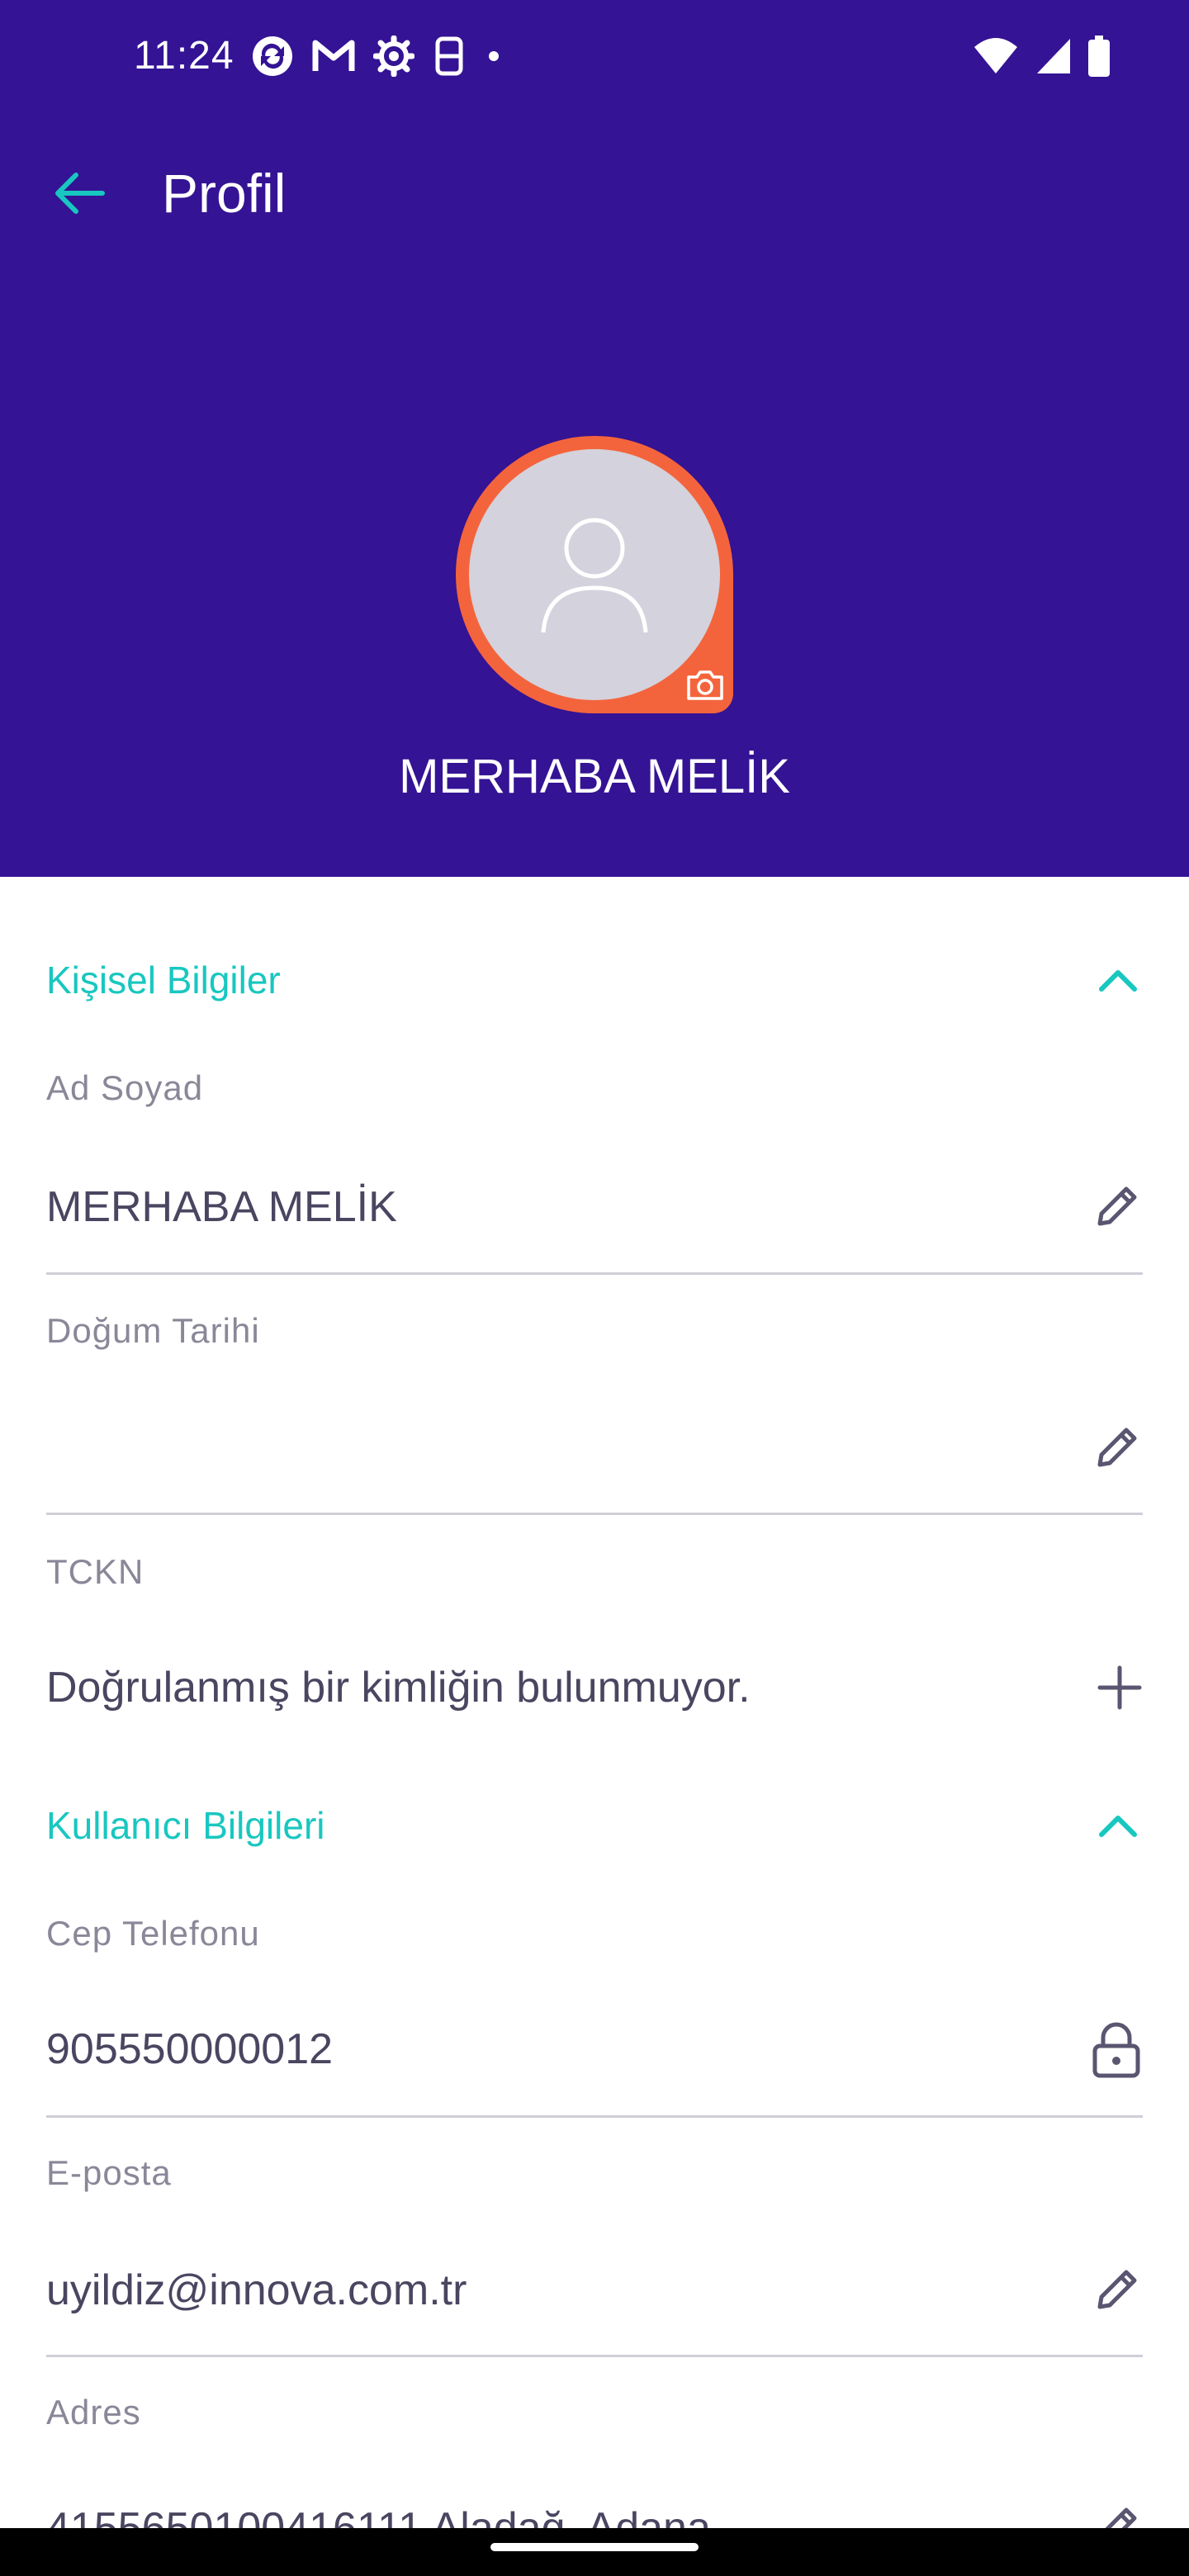 Image resolution: width=1189 pixels, height=2576 pixels. What do you see at coordinates (221, 1207) in the screenshot?
I see `name-value: MERHABA MELİK` at bounding box center [221, 1207].